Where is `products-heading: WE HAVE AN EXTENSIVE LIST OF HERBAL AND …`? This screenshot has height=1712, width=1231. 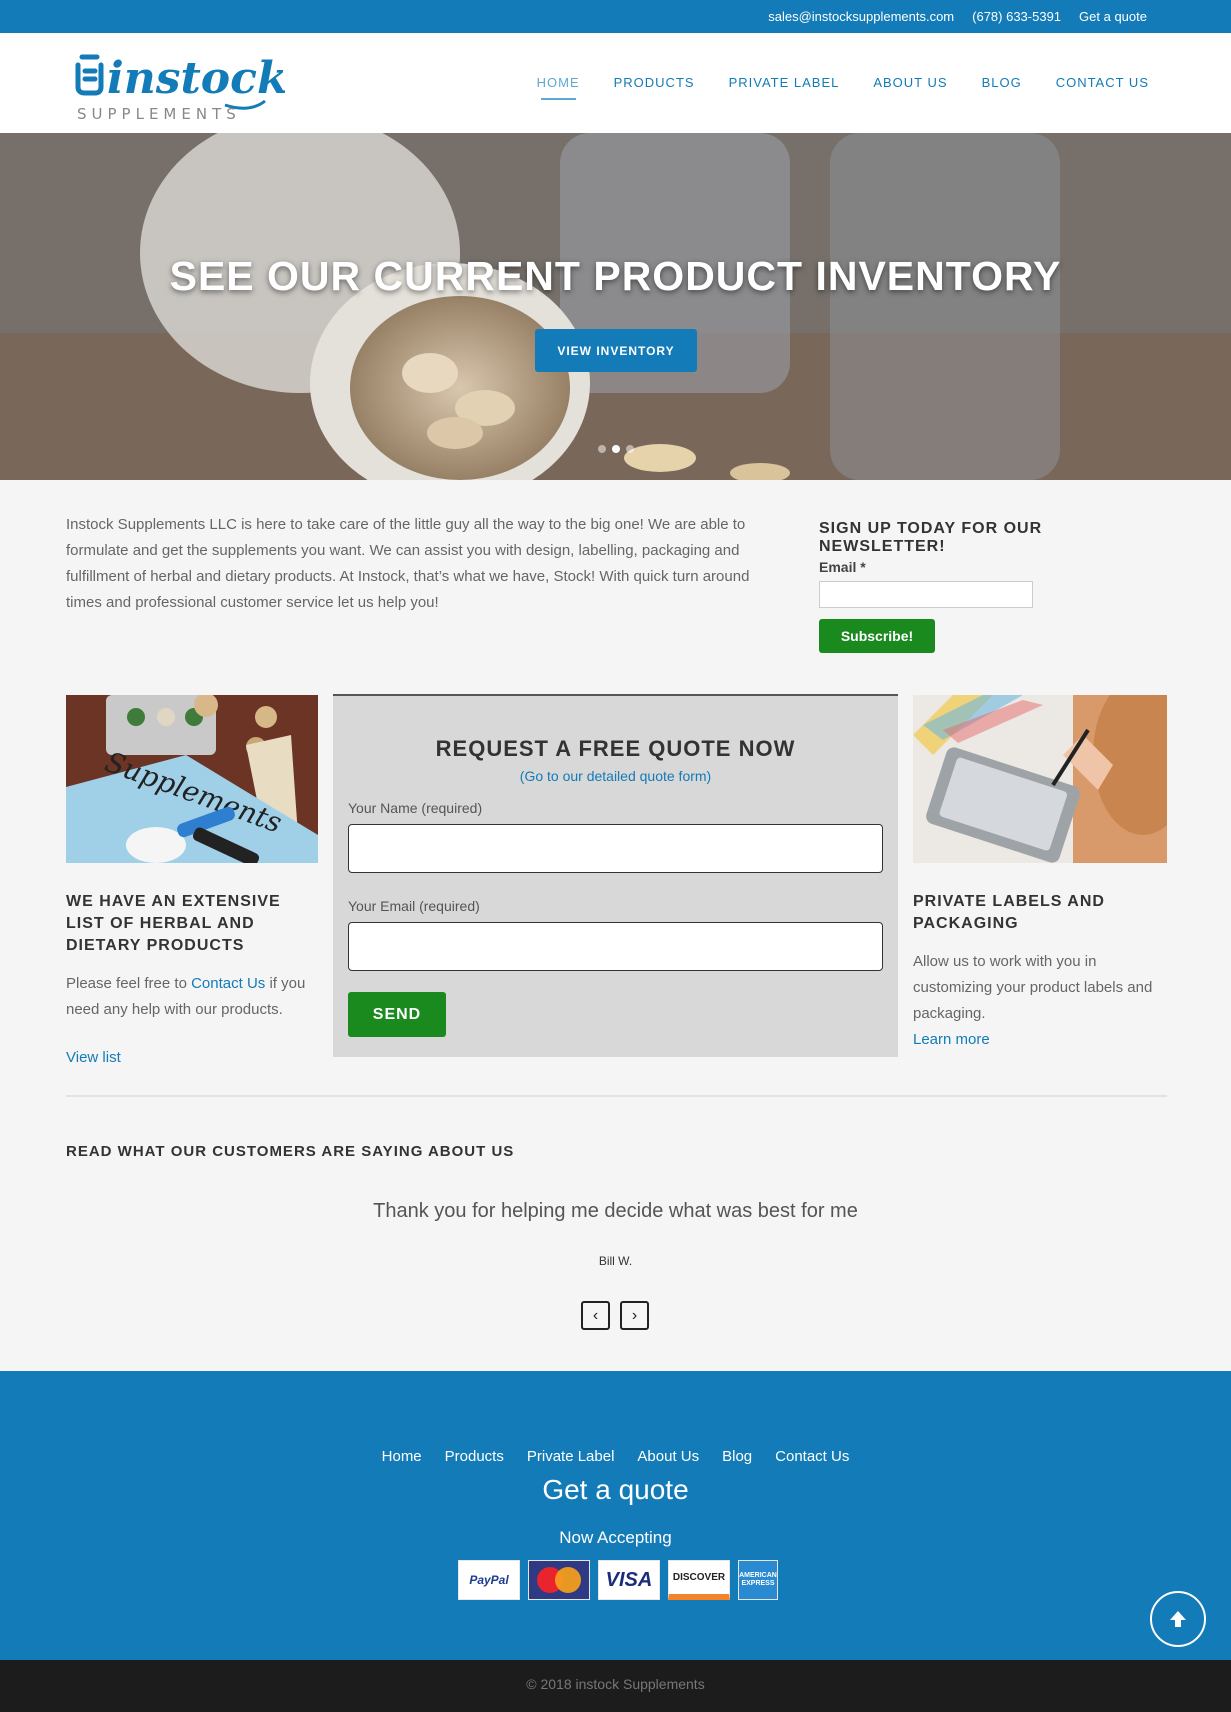
products-heading: WE HAVE AN EXTENSIVE LIST OF HERBAL AND … is located at coordinates (173, 923).